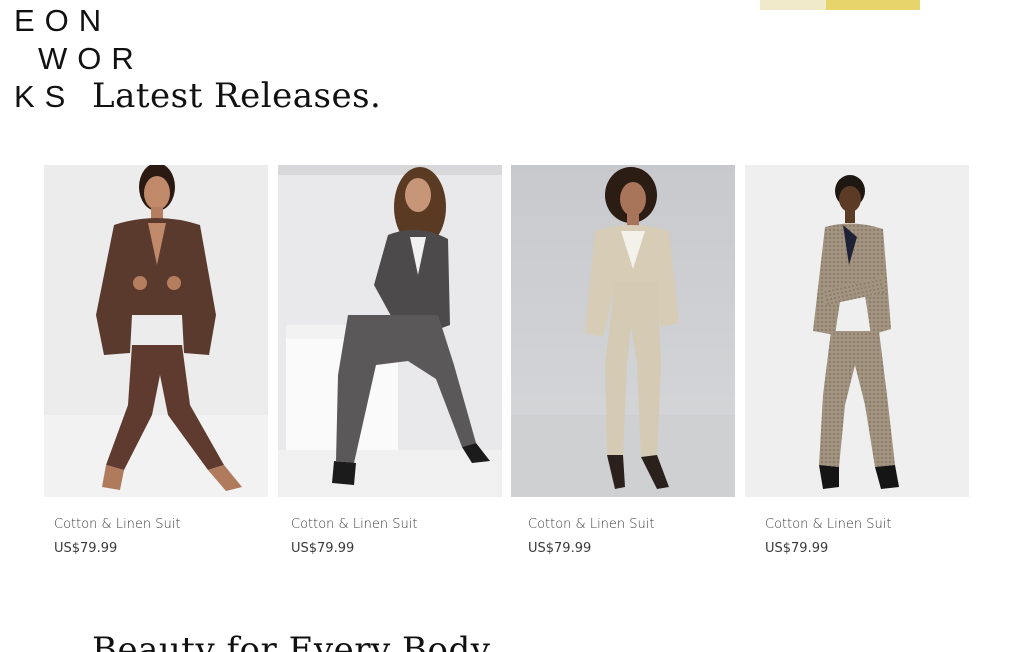  I want to click on section-title-beauty-for-every-body: Beauty for Every Body, so click(291, 641).